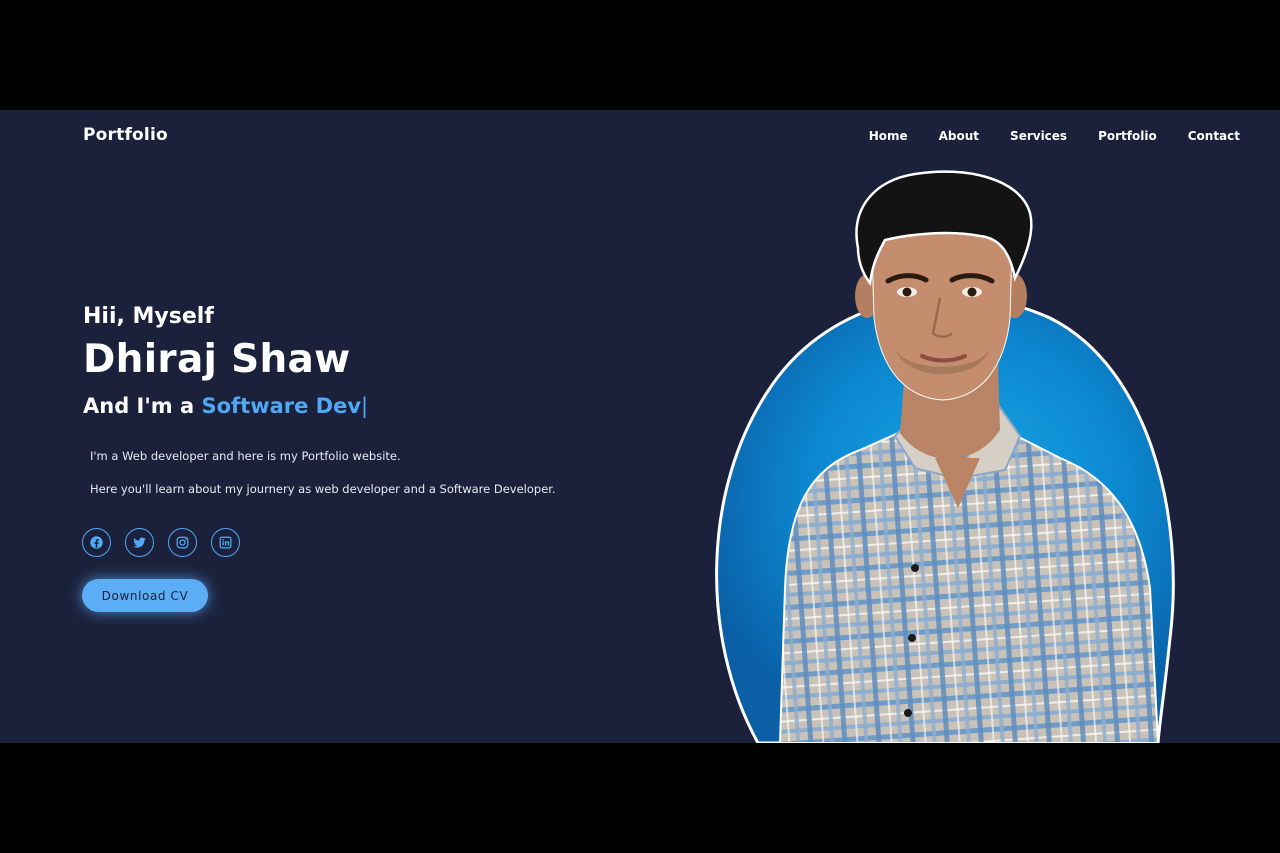  I want to click on site-logo: Portfolio, so click(125, 135).